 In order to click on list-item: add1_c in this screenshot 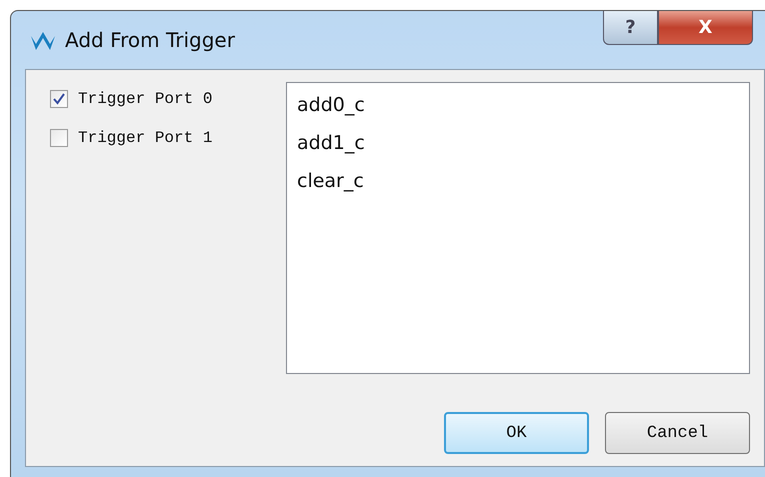, I will do `click(518, 143)`.